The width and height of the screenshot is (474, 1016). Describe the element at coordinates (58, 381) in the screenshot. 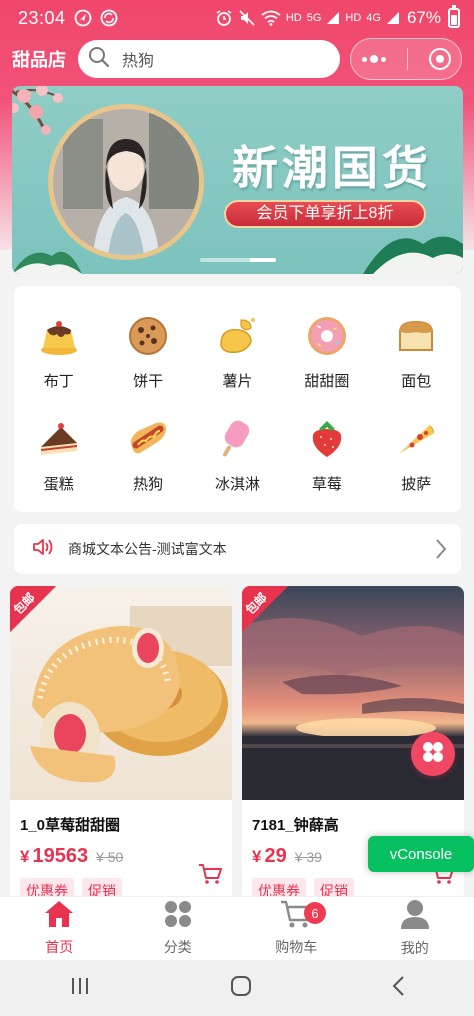

I see `category-label: 布丁` at that location.